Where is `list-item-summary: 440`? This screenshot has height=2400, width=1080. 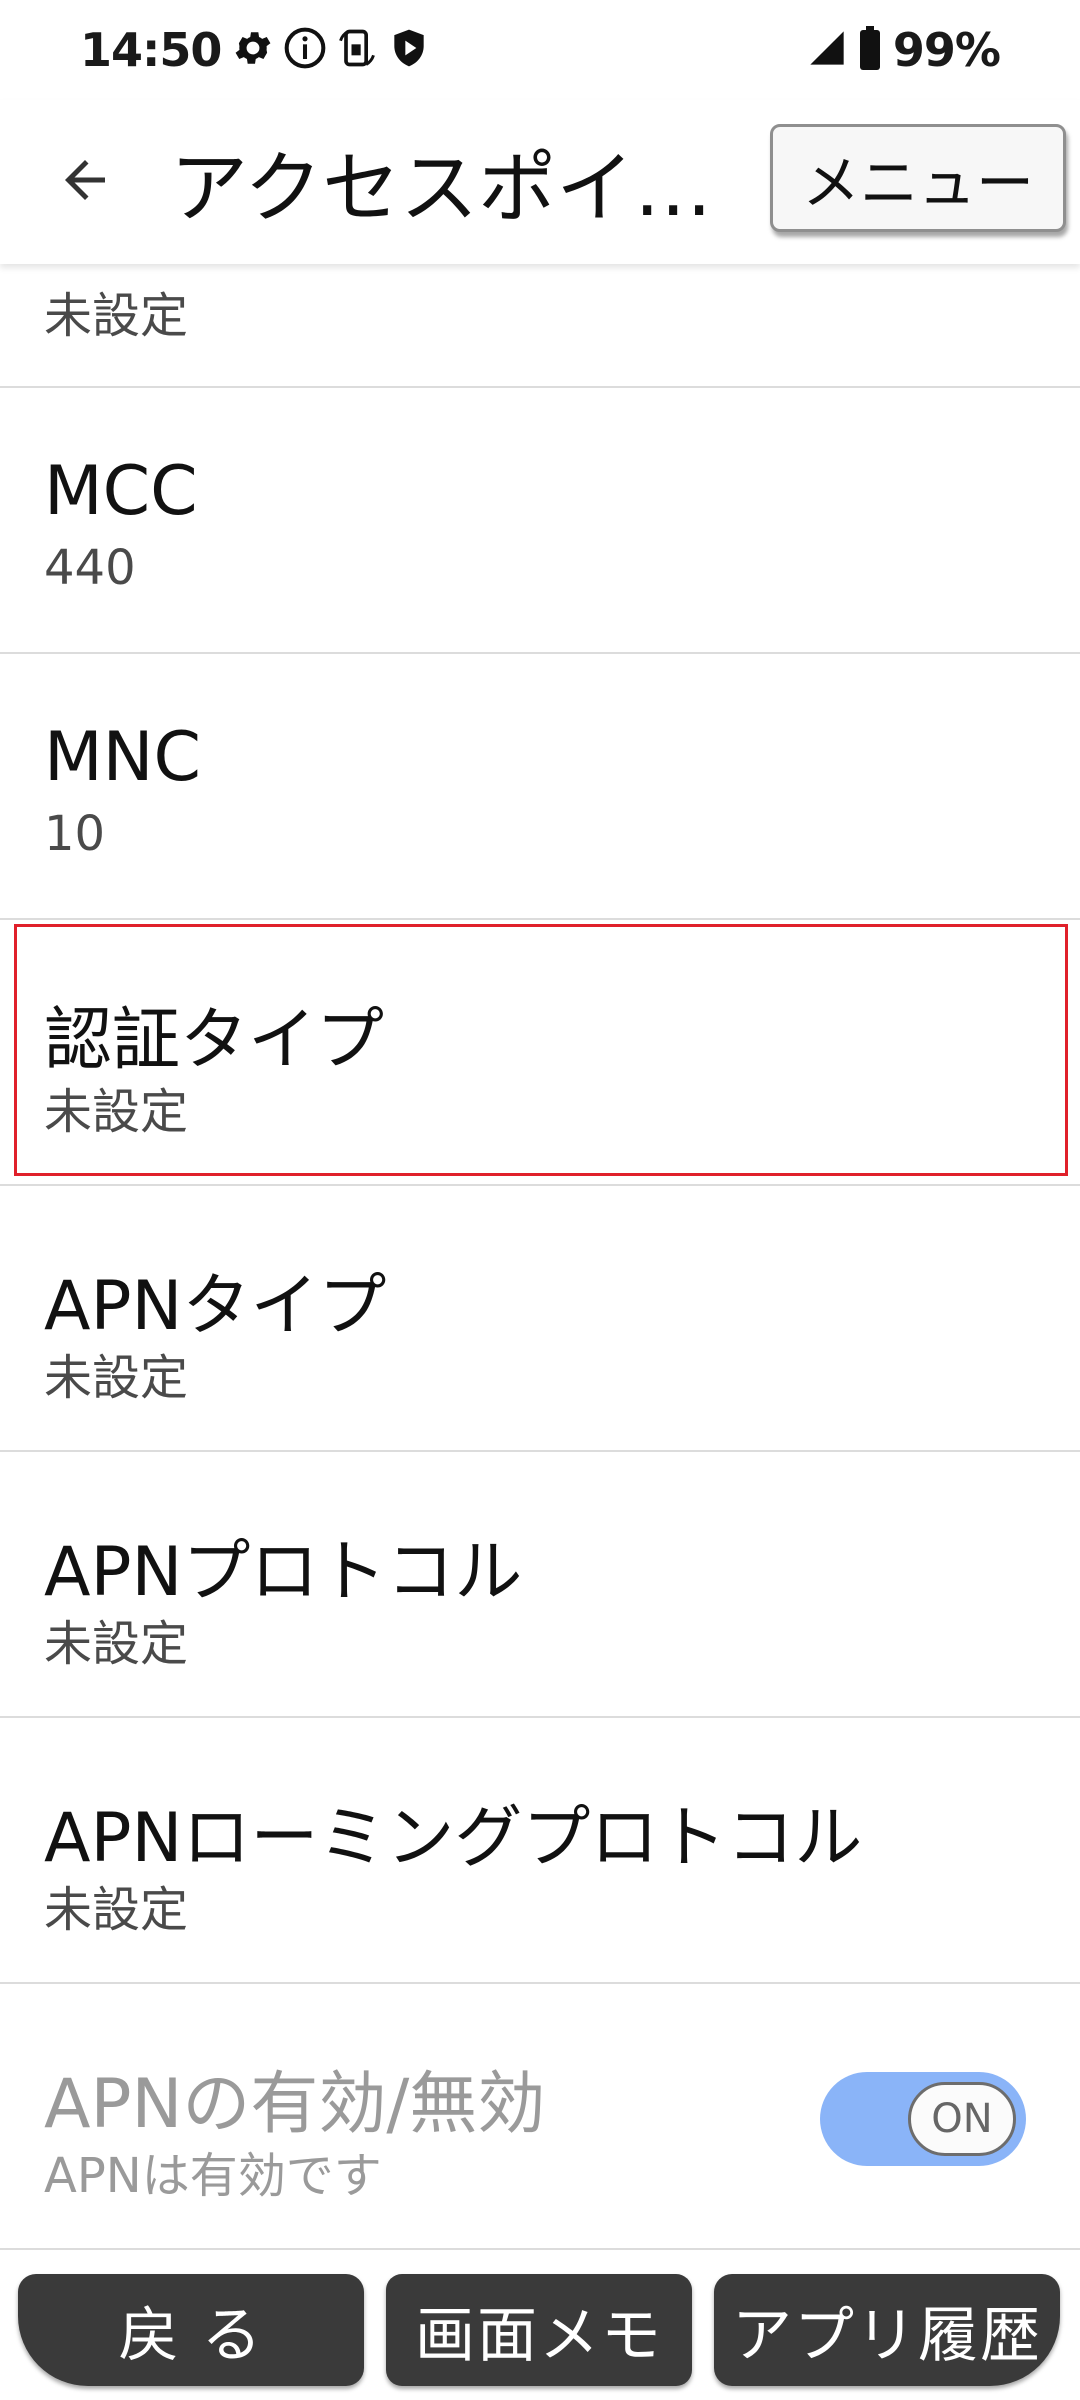
list-item-summary: 440 is located at coordinates (90, 568).